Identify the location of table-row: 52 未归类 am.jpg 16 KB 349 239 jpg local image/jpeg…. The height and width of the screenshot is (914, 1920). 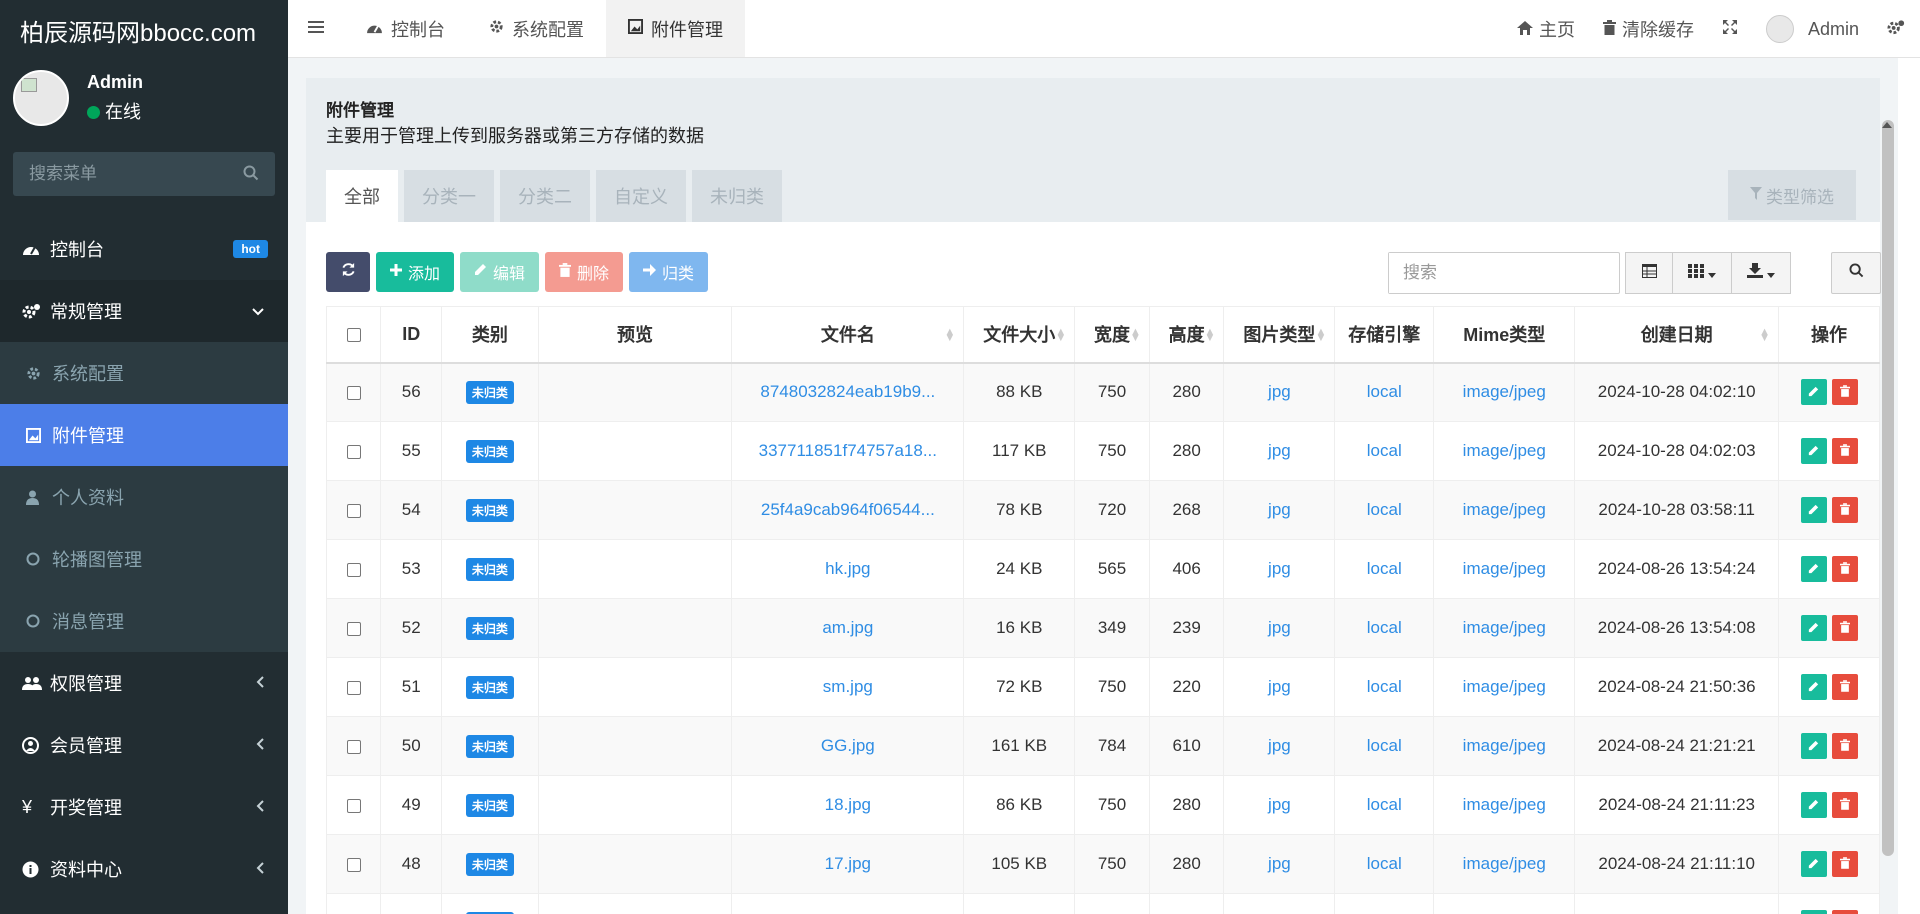
(1102, 628).